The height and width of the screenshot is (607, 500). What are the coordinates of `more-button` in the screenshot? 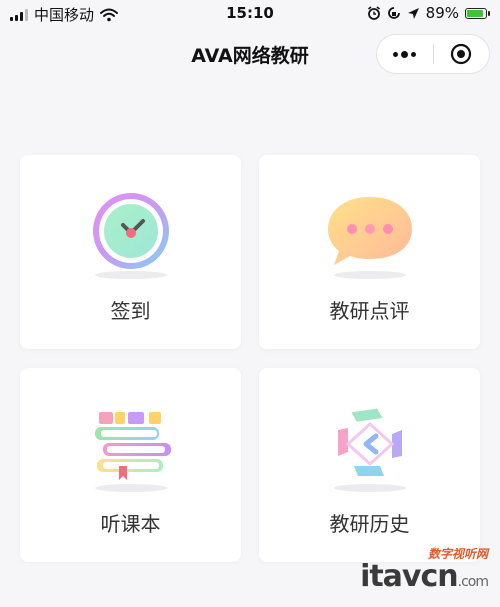 It's located at (405, 54).